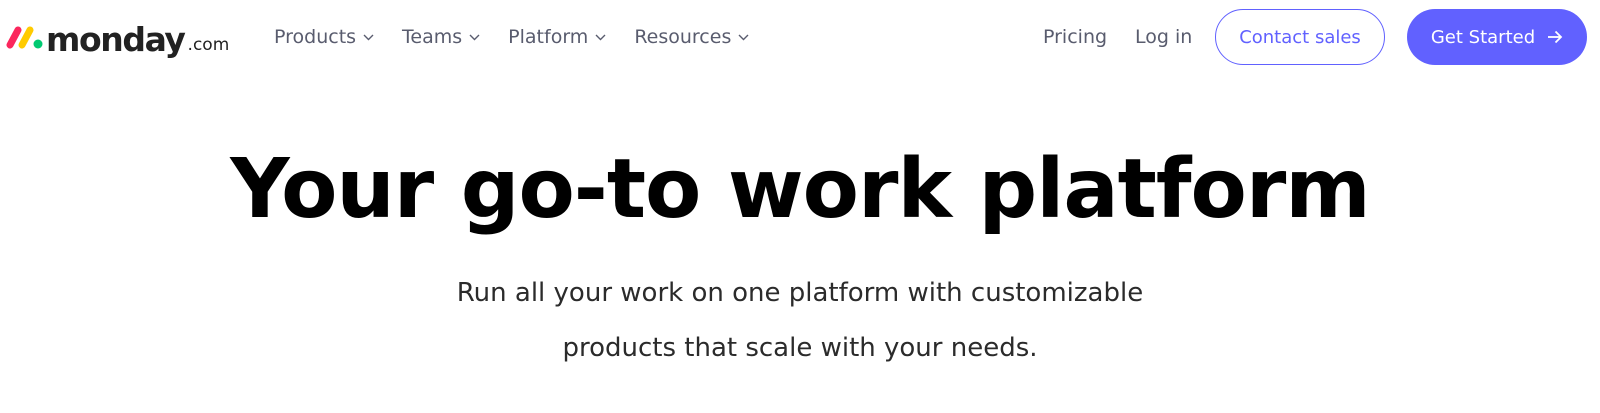 This screenshot has height=413, width=1600. Describe the element at coordinates (24, 37) in the screenshot. I see `monday-logo-icon` at that location.